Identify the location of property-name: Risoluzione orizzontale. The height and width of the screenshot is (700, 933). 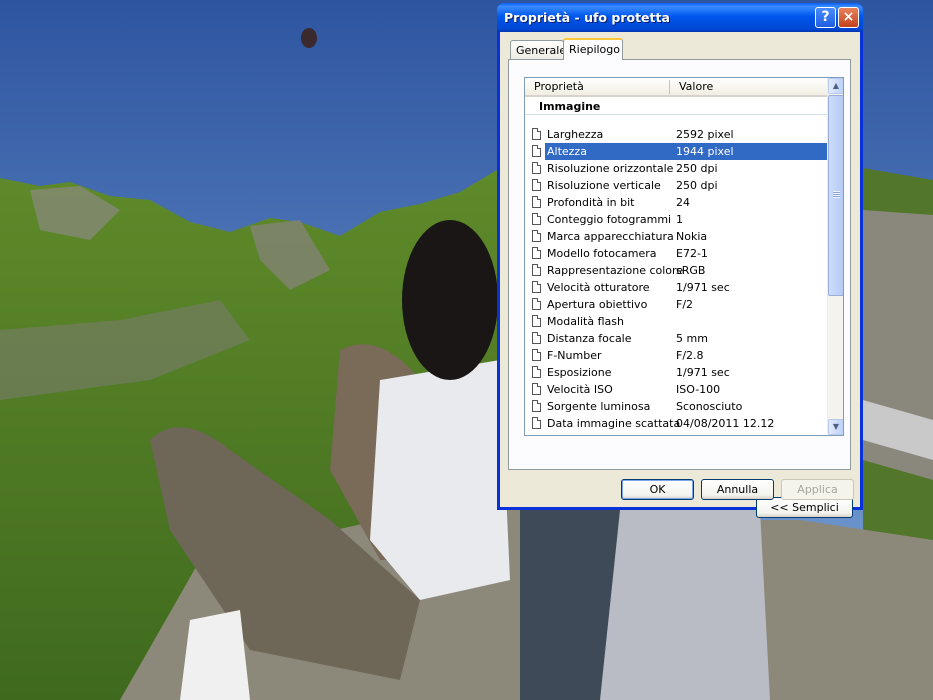
(610, 168).